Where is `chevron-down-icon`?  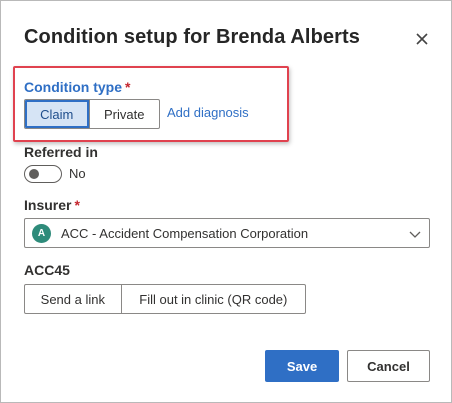
chevron-down-icon is located at coordinates (415, 234).